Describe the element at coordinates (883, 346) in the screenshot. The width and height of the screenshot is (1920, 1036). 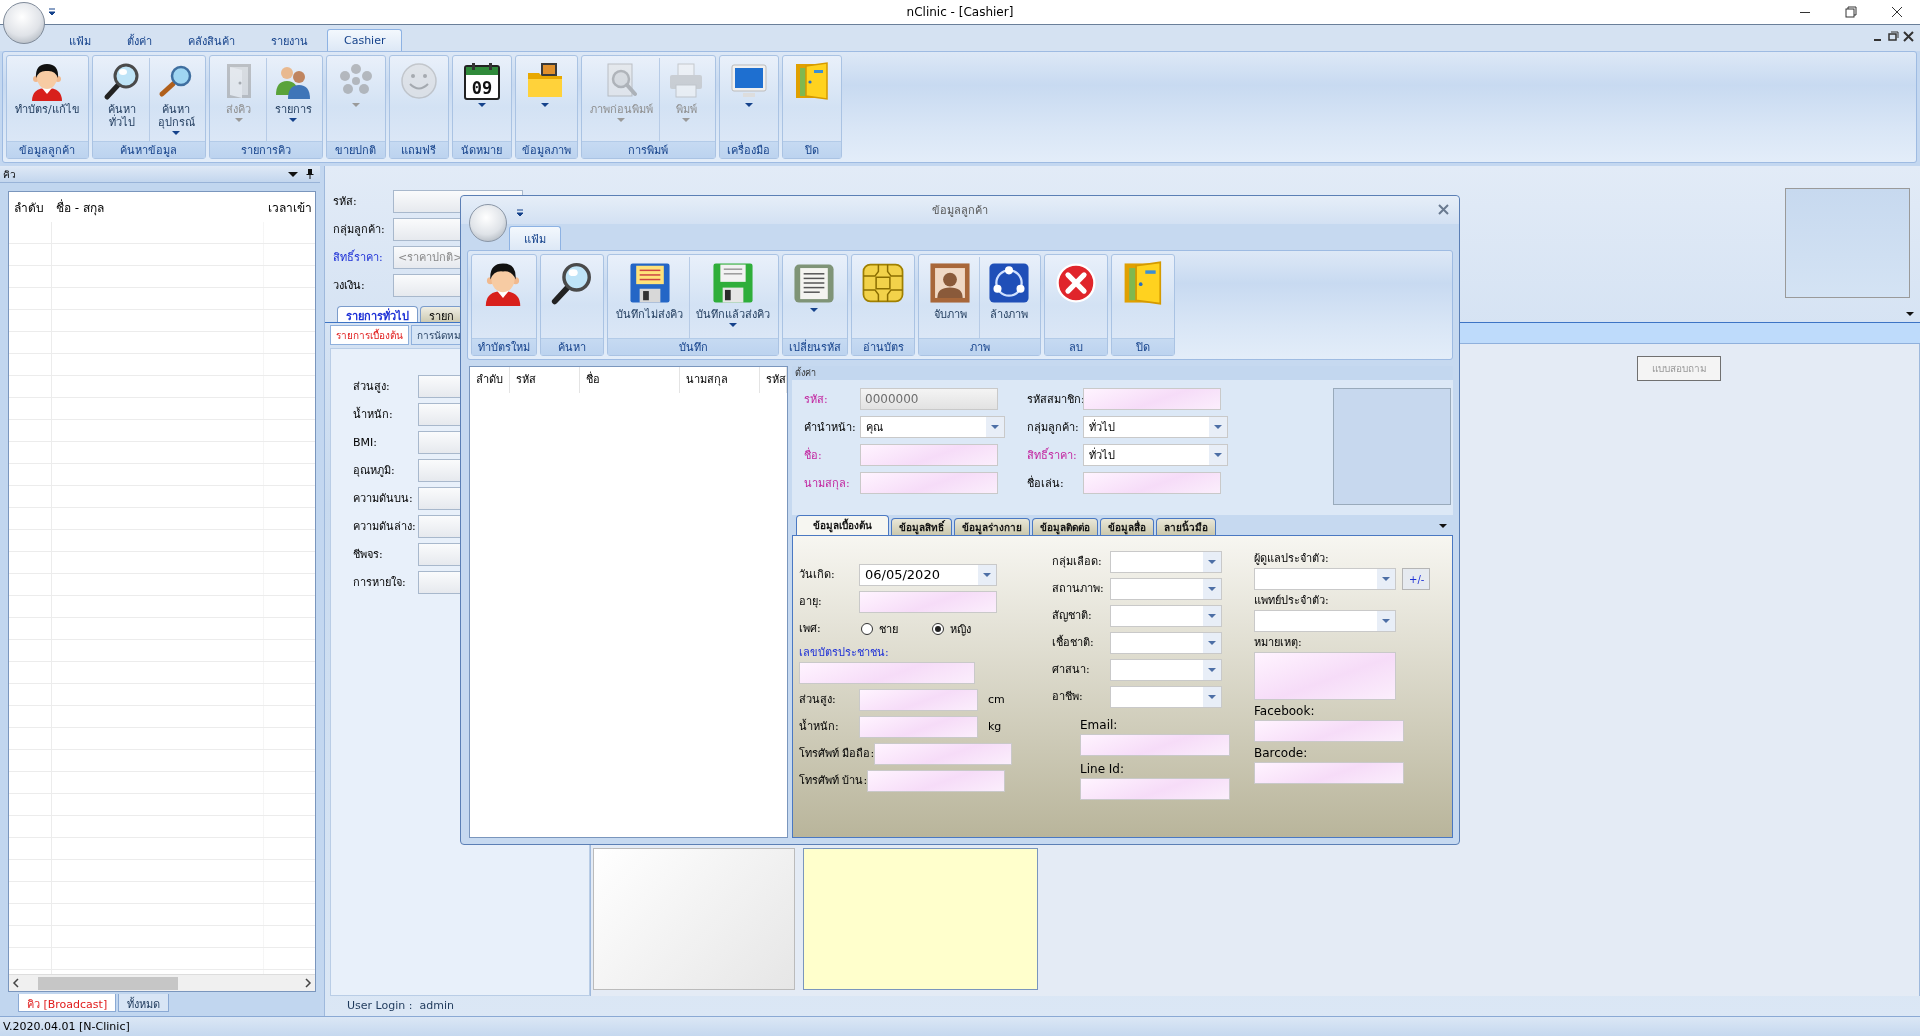
I see `group-label: อ่านบัตร` at that location.